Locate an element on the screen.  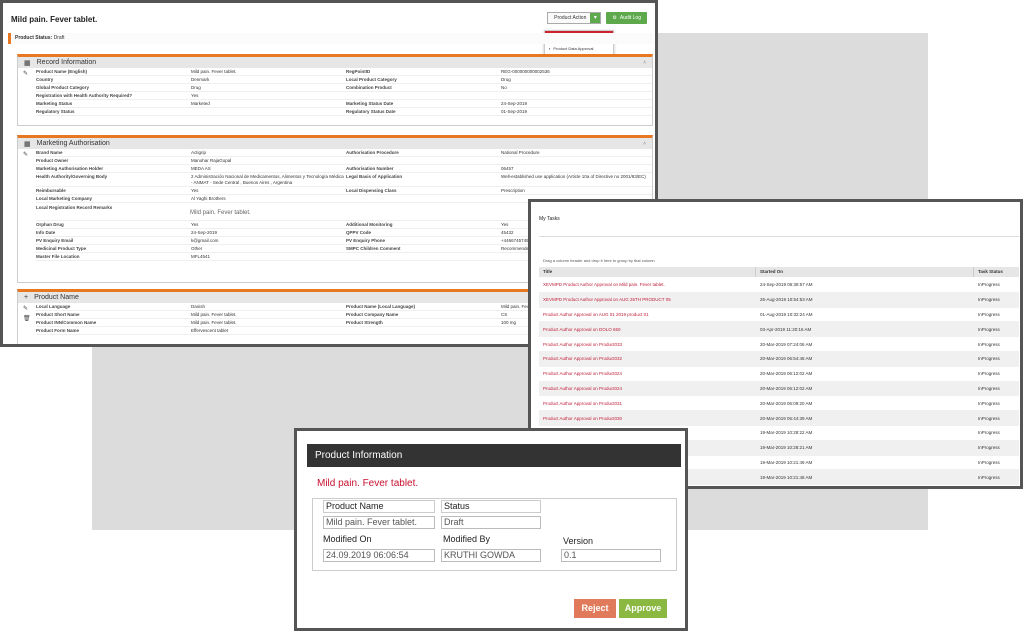
field-value: Drug is located at coordinates (196, 87).